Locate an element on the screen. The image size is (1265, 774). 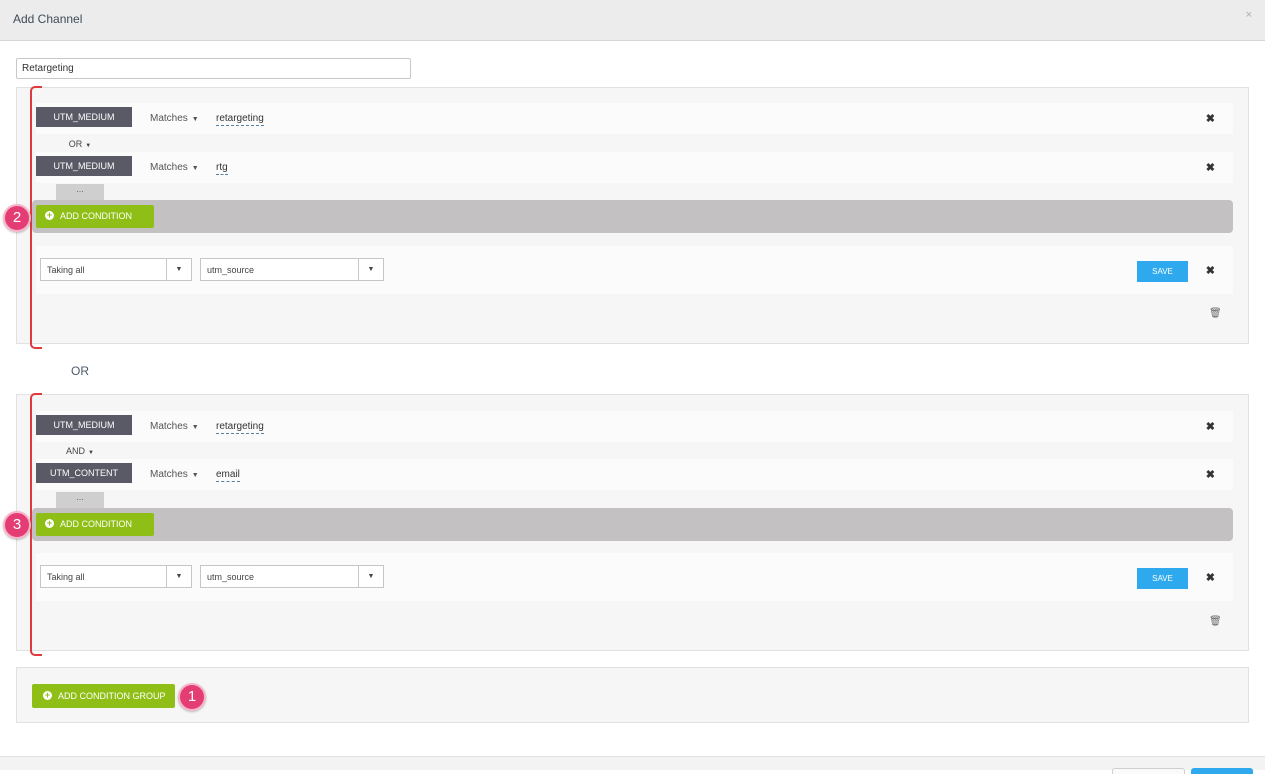
condition-value: email is located at coordinates (228, 475).